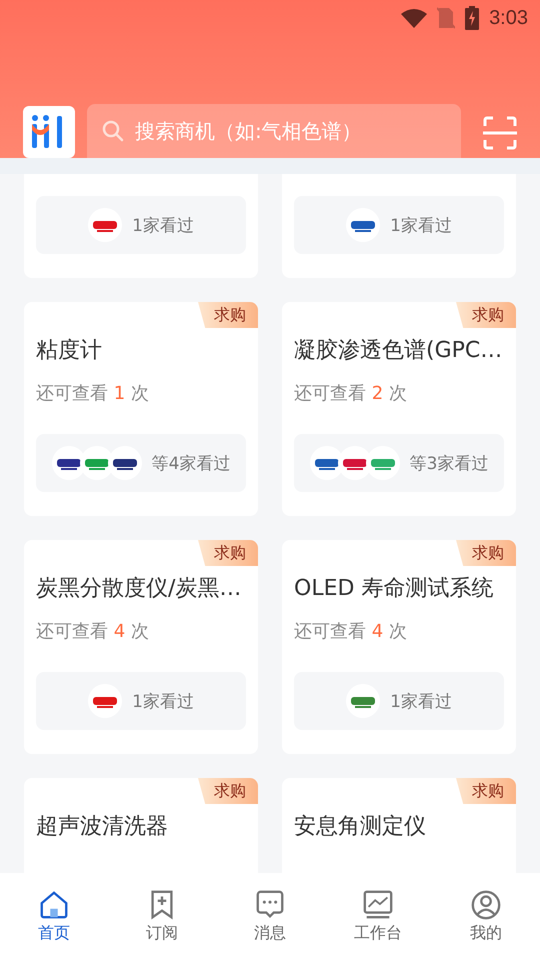 Image resolution: width=540 pixels, height=960 pixels. What do you see at coordinates (399, 463) in the screenshot?
I see `seen-by-panel: 等3家看过` at bounding box center [399, 463].